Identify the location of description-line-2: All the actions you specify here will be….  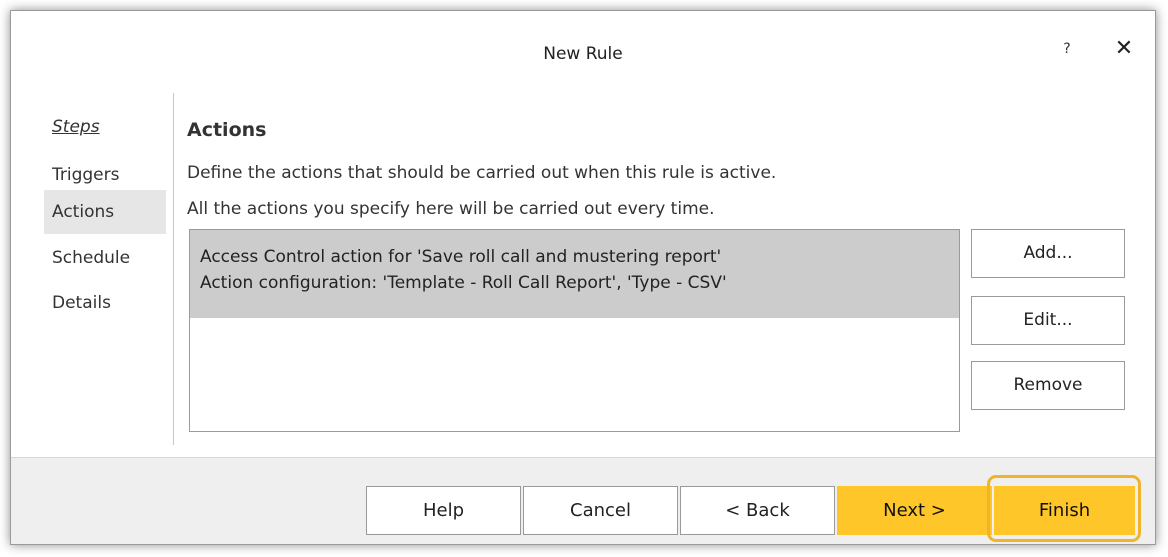
(451, 209).